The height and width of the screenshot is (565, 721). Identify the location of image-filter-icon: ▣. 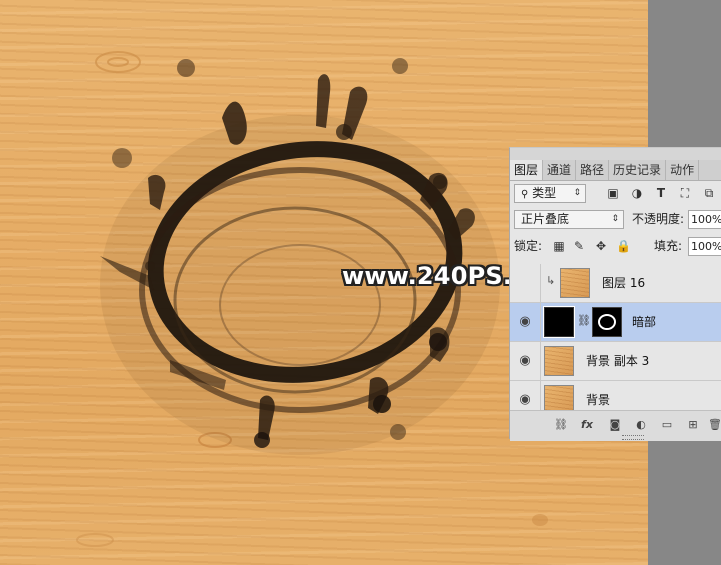
(613, 193).